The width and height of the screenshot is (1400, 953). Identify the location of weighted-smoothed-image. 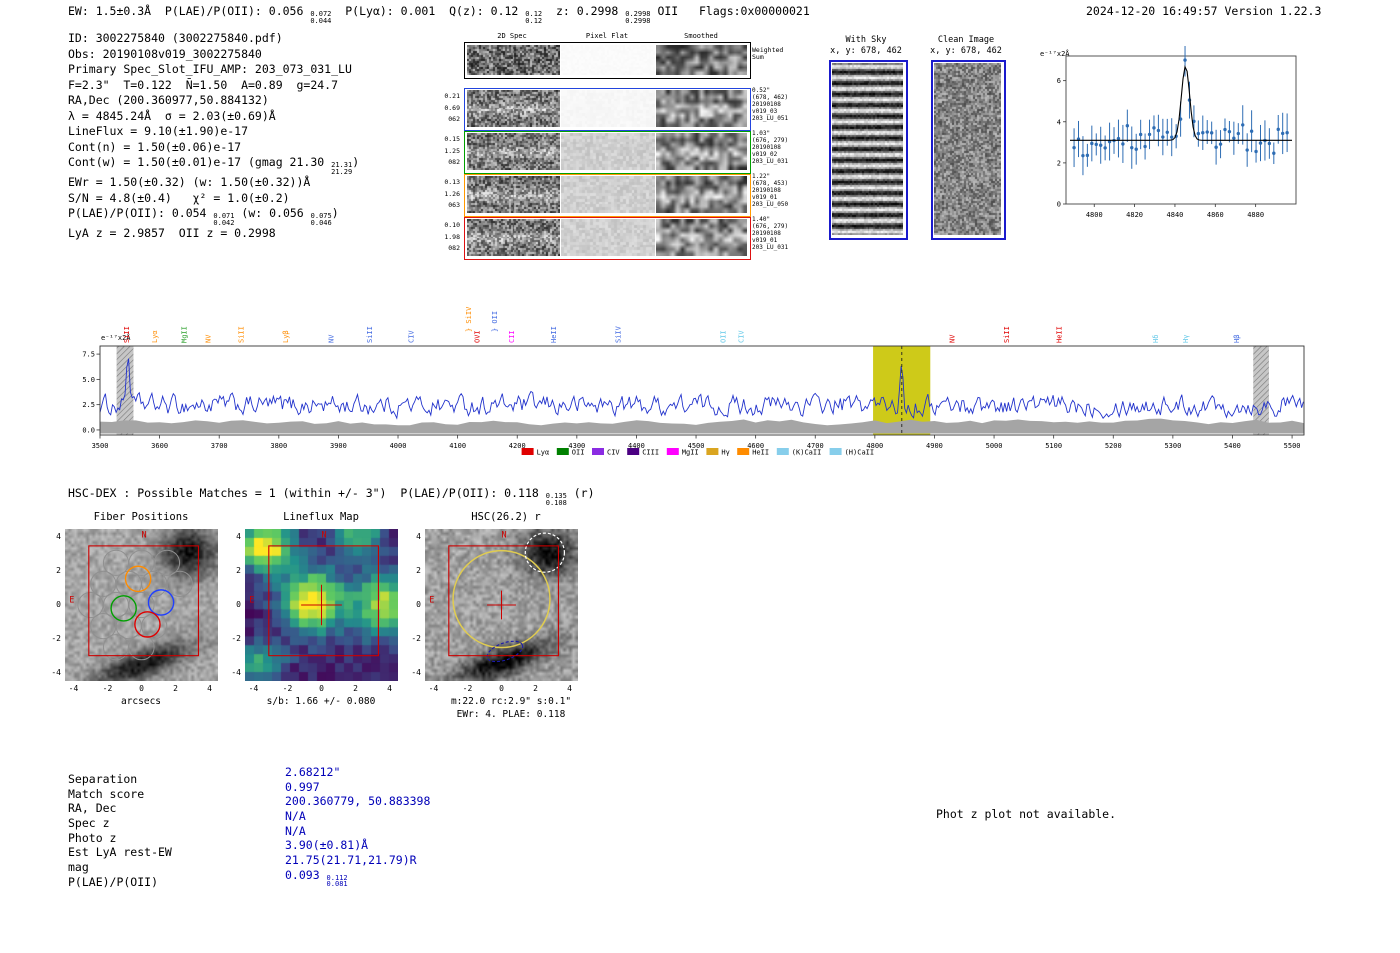
(701, 60).